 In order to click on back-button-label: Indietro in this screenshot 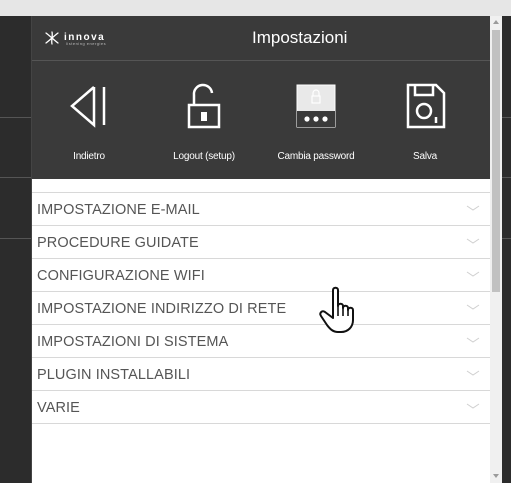, I will do `click(89, 156)`.